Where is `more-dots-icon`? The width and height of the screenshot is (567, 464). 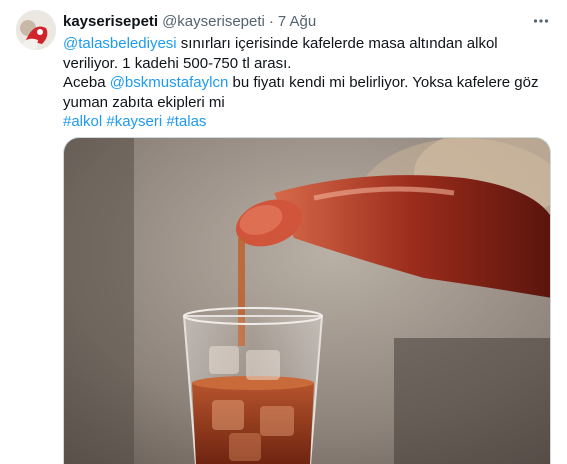
more-dots-icon is located at coordinates (541, 21).